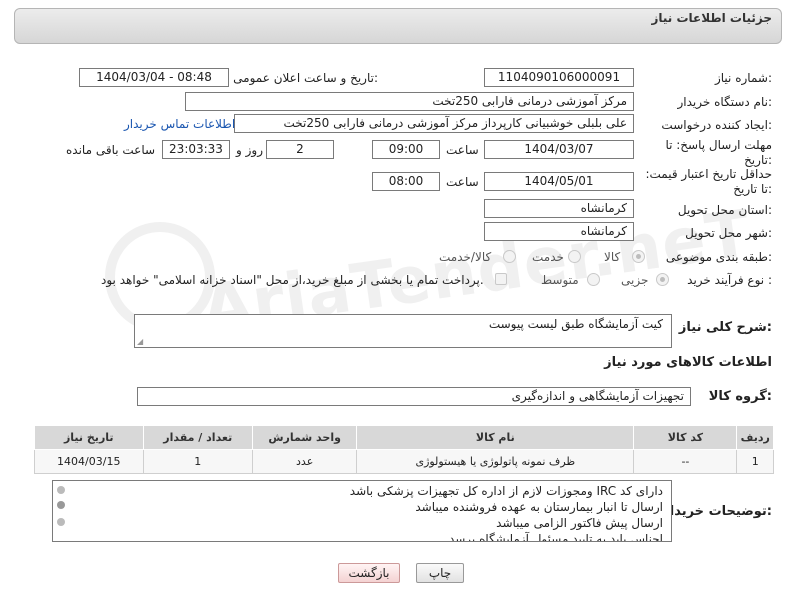  Describe the element at coordinates (755, 437) in the screenshot. I see `col-row: ردیف` at that location.